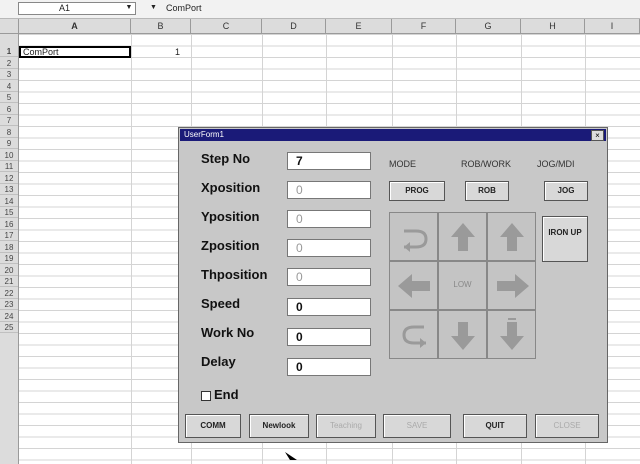 The image size is (640, 464). Describe the element at coordinates (329, 367) in the screenshot. I see `delay-input: 0` at that location.